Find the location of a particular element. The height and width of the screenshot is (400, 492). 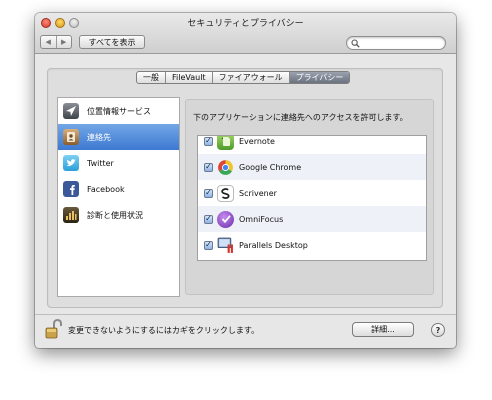

forward-arrow-icon: ▶ is located at coordinates (64, 42).